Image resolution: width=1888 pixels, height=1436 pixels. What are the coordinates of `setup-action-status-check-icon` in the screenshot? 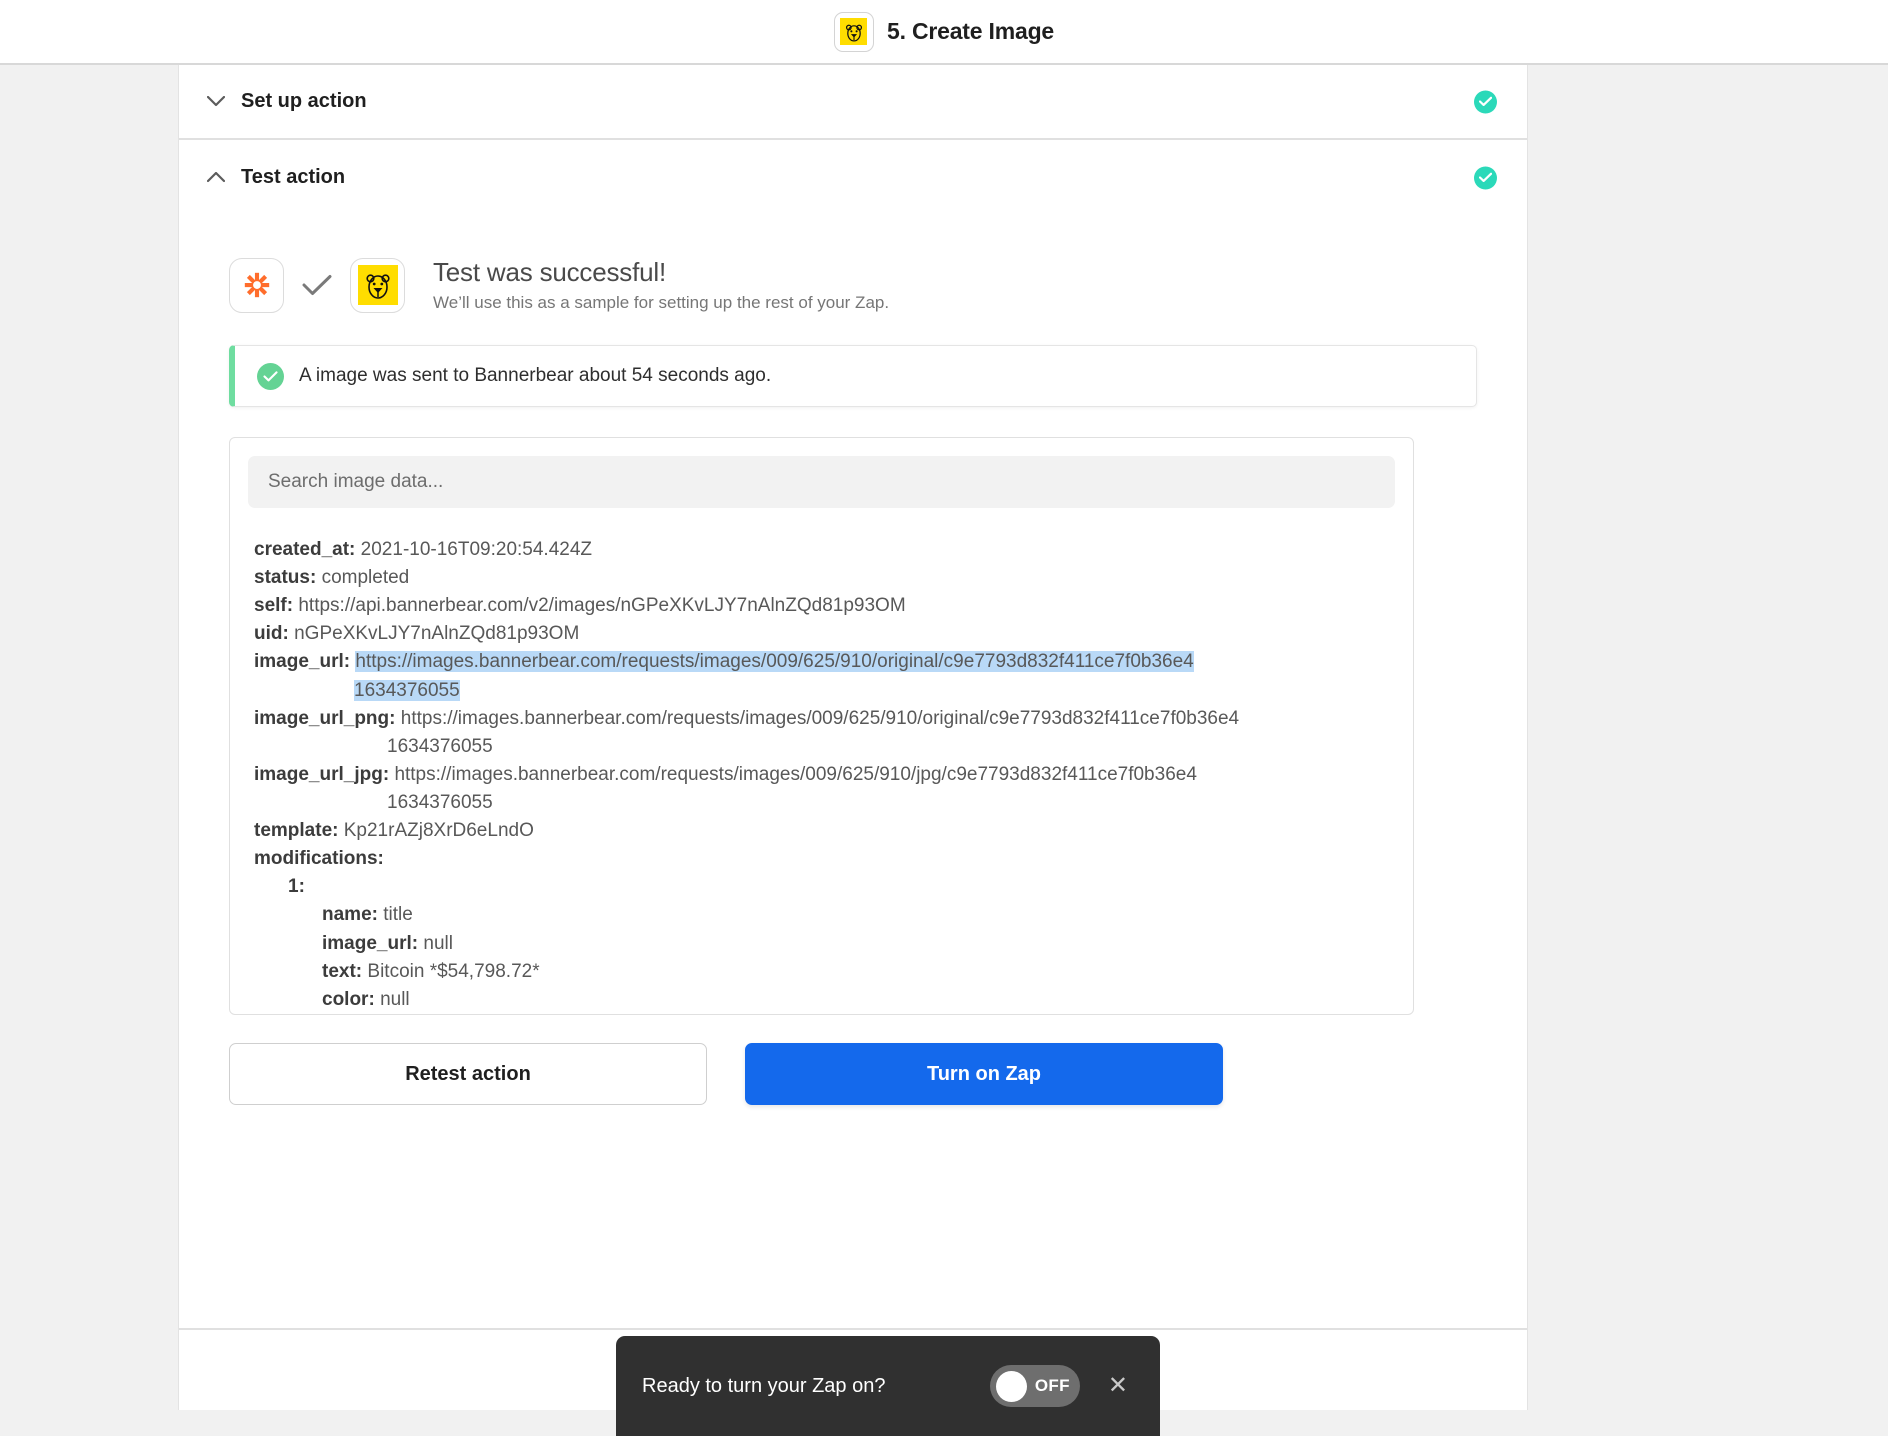 It's located at (1485, 101).